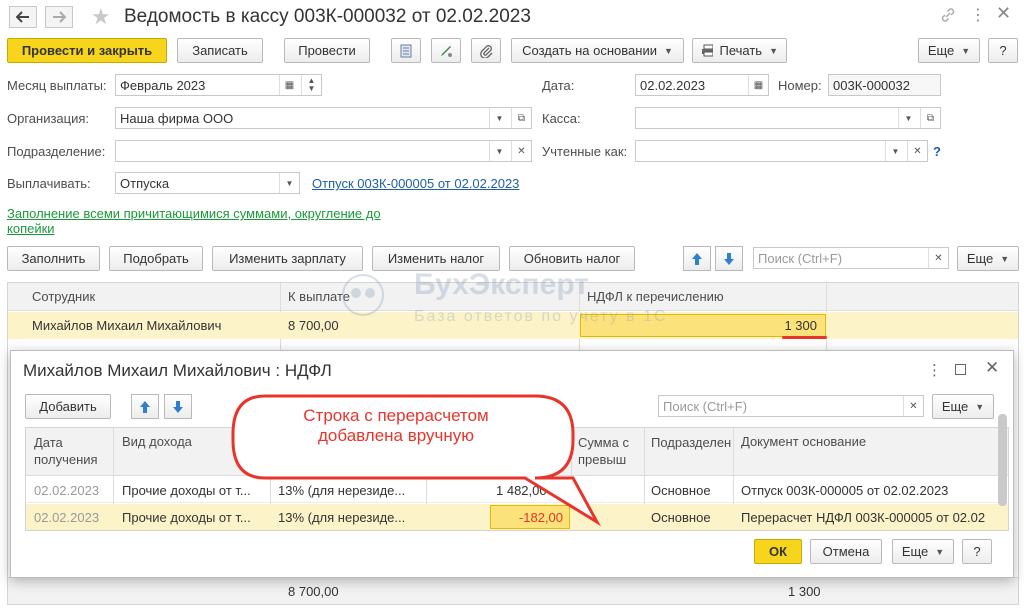 This screenshot has width=1024, height=610. I want to click on tax-underline, so click(804, 337).